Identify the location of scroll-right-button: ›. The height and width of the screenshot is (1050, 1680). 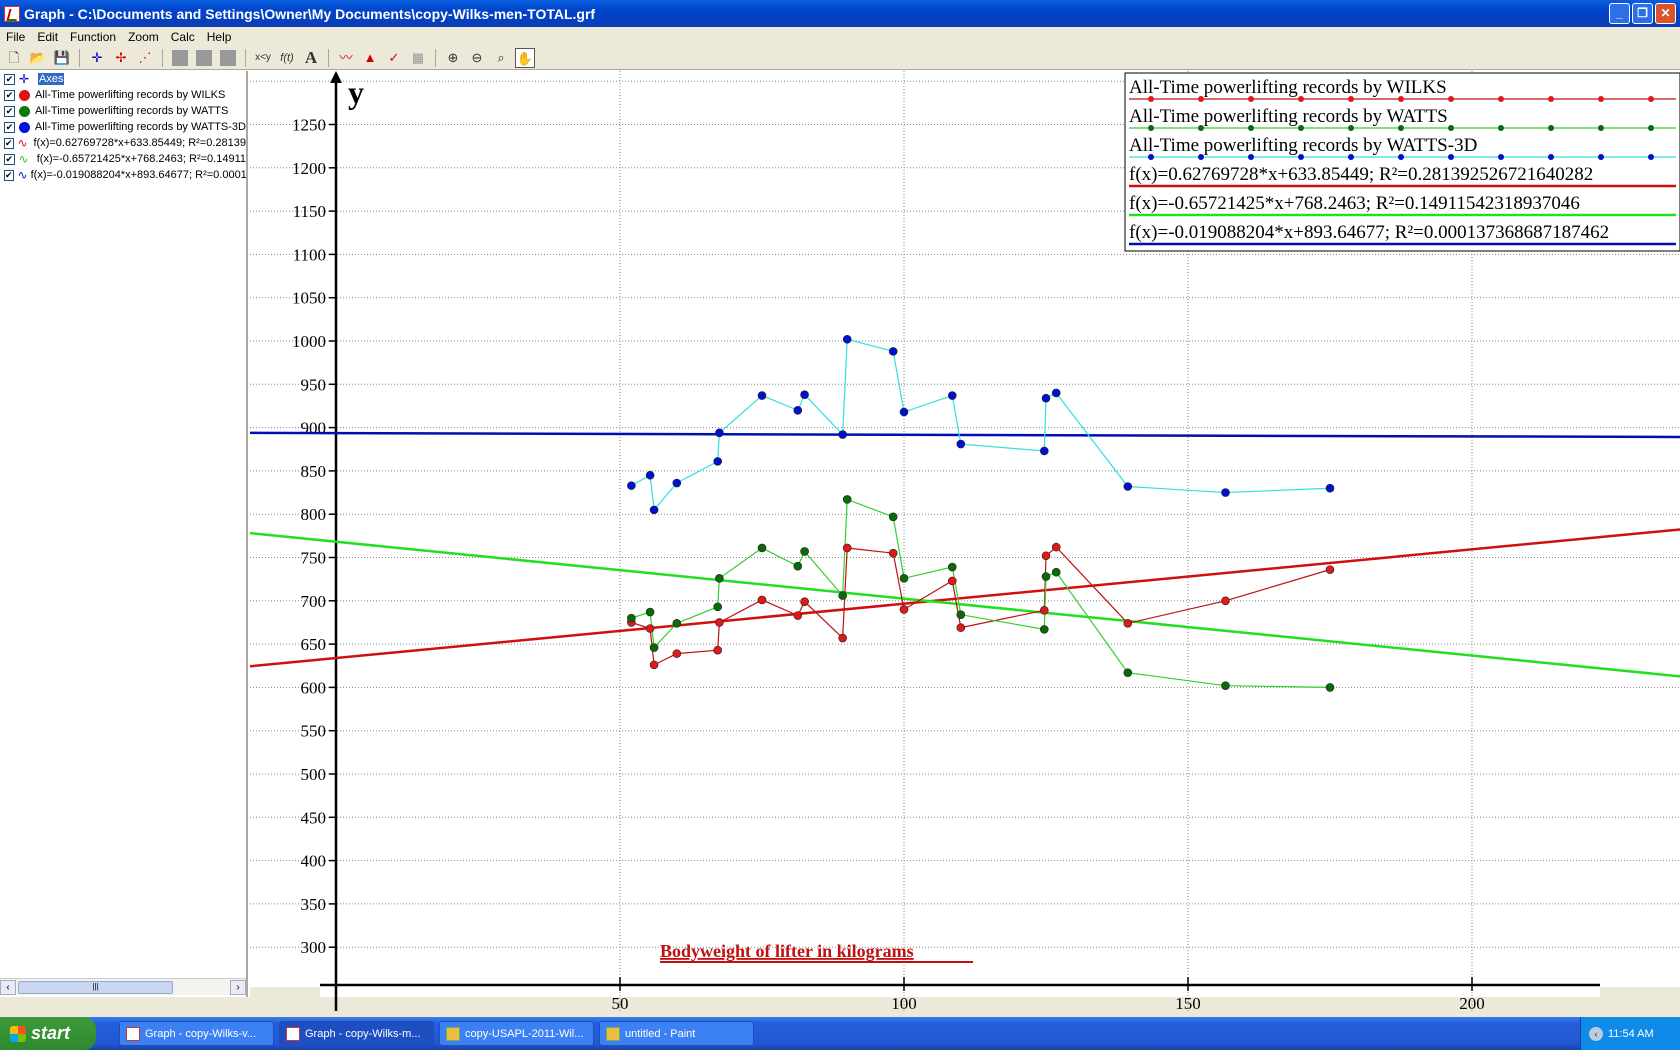
(238, 987).